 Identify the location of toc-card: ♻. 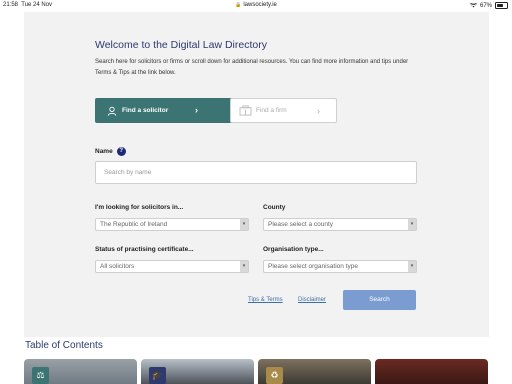
(314, 371).